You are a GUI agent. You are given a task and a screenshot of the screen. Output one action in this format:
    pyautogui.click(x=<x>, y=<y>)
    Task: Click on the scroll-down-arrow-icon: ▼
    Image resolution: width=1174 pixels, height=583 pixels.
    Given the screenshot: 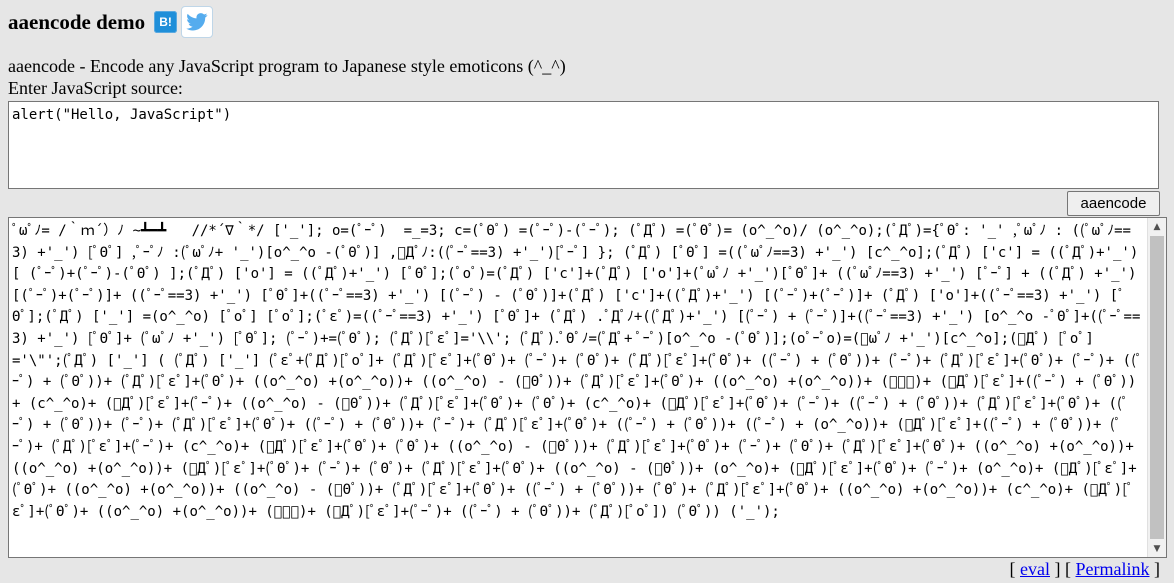 What is the action you would take?
    pyautogui.click(x=1157, y=548)
    